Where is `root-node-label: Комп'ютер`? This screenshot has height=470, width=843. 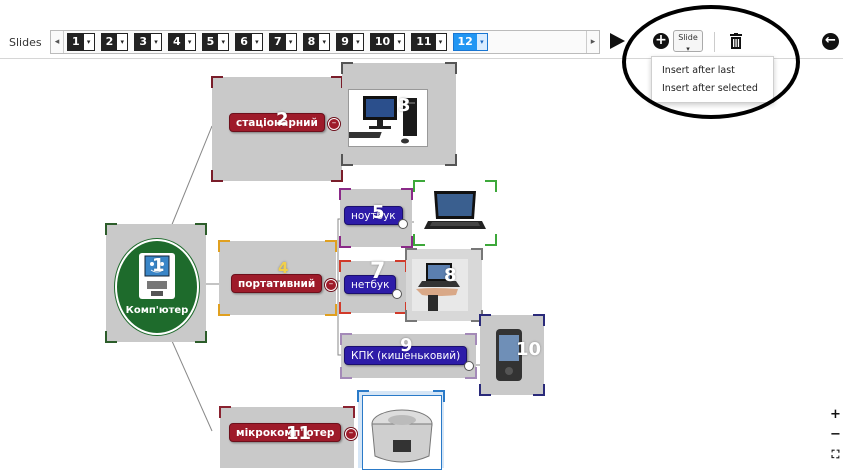 root-node-label: Комп'ютер is located at coordinates (157, 310).